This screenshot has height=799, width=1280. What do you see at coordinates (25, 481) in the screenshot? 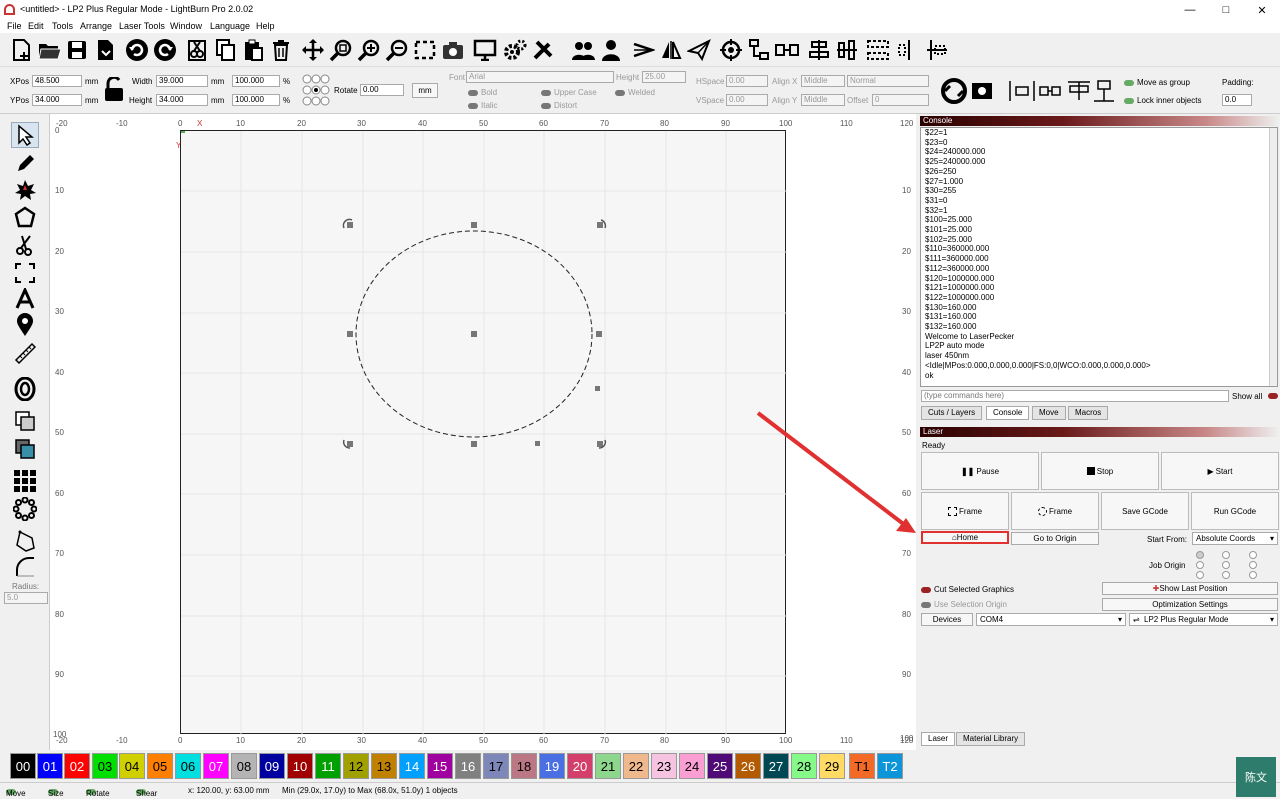
I see `grid-array-icon` at bounding box center [25, 481].